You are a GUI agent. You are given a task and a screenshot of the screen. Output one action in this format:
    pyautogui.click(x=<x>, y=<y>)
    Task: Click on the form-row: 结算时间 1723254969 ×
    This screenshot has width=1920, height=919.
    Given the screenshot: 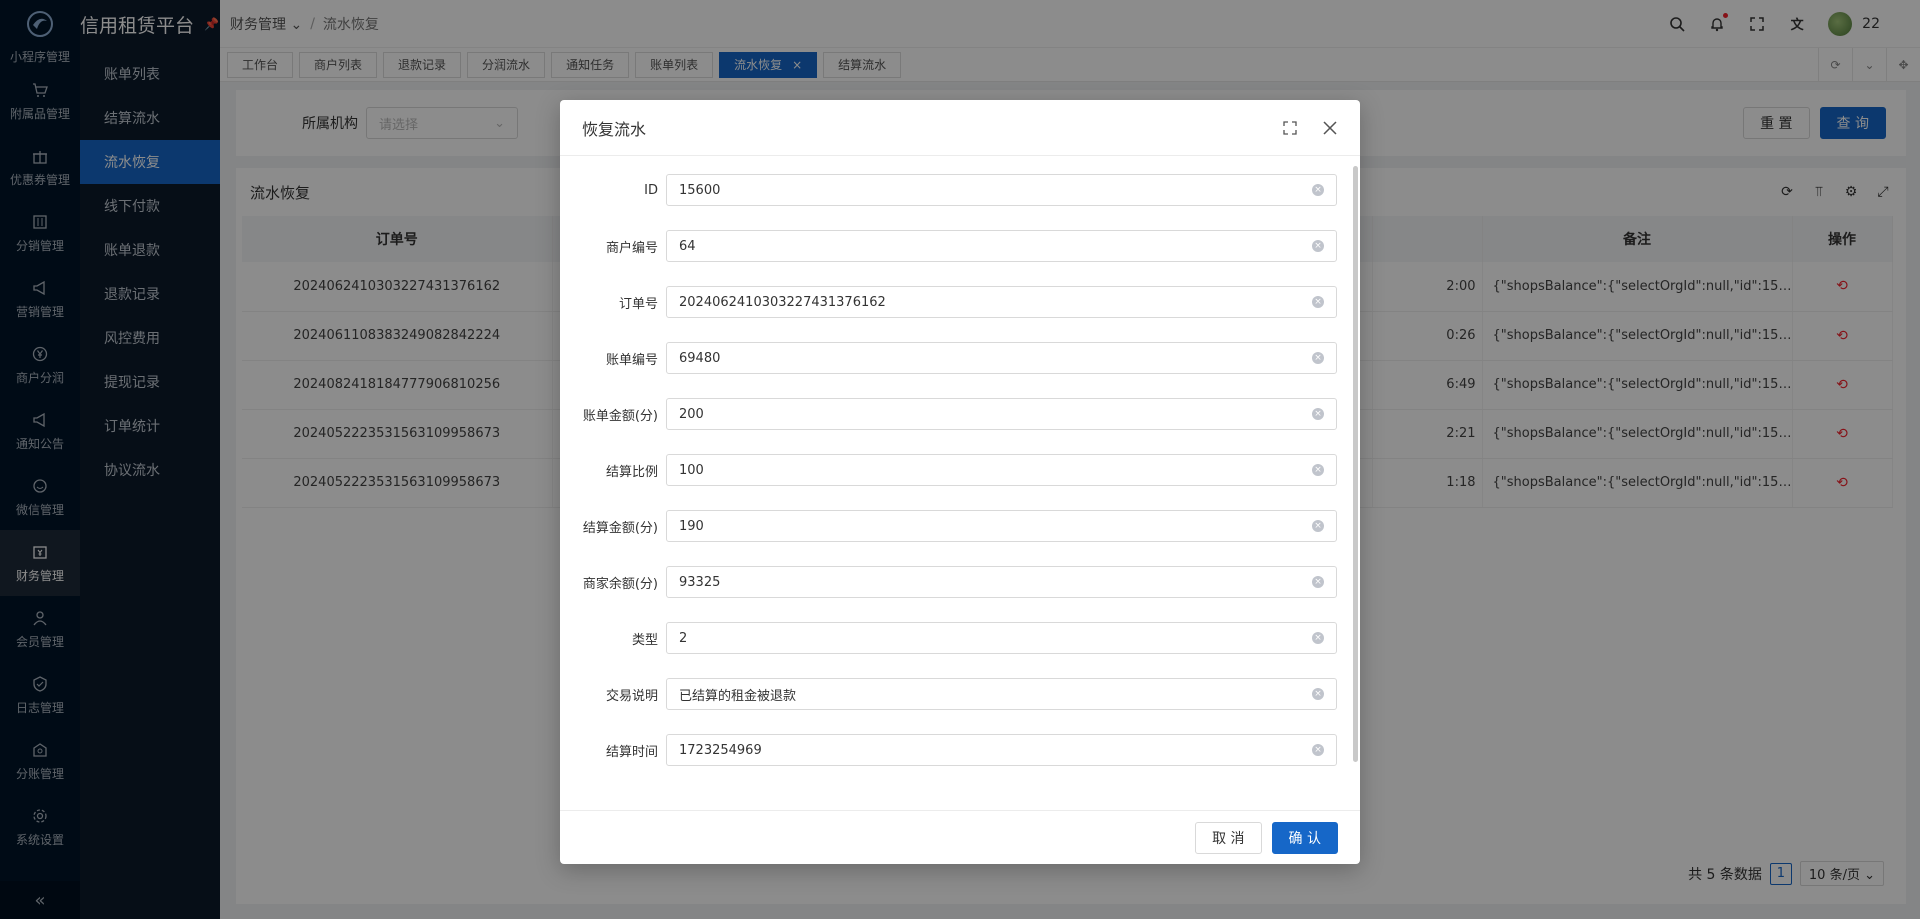 What is the action you would take?
    pyautogui.click(x=952, y=750)
    